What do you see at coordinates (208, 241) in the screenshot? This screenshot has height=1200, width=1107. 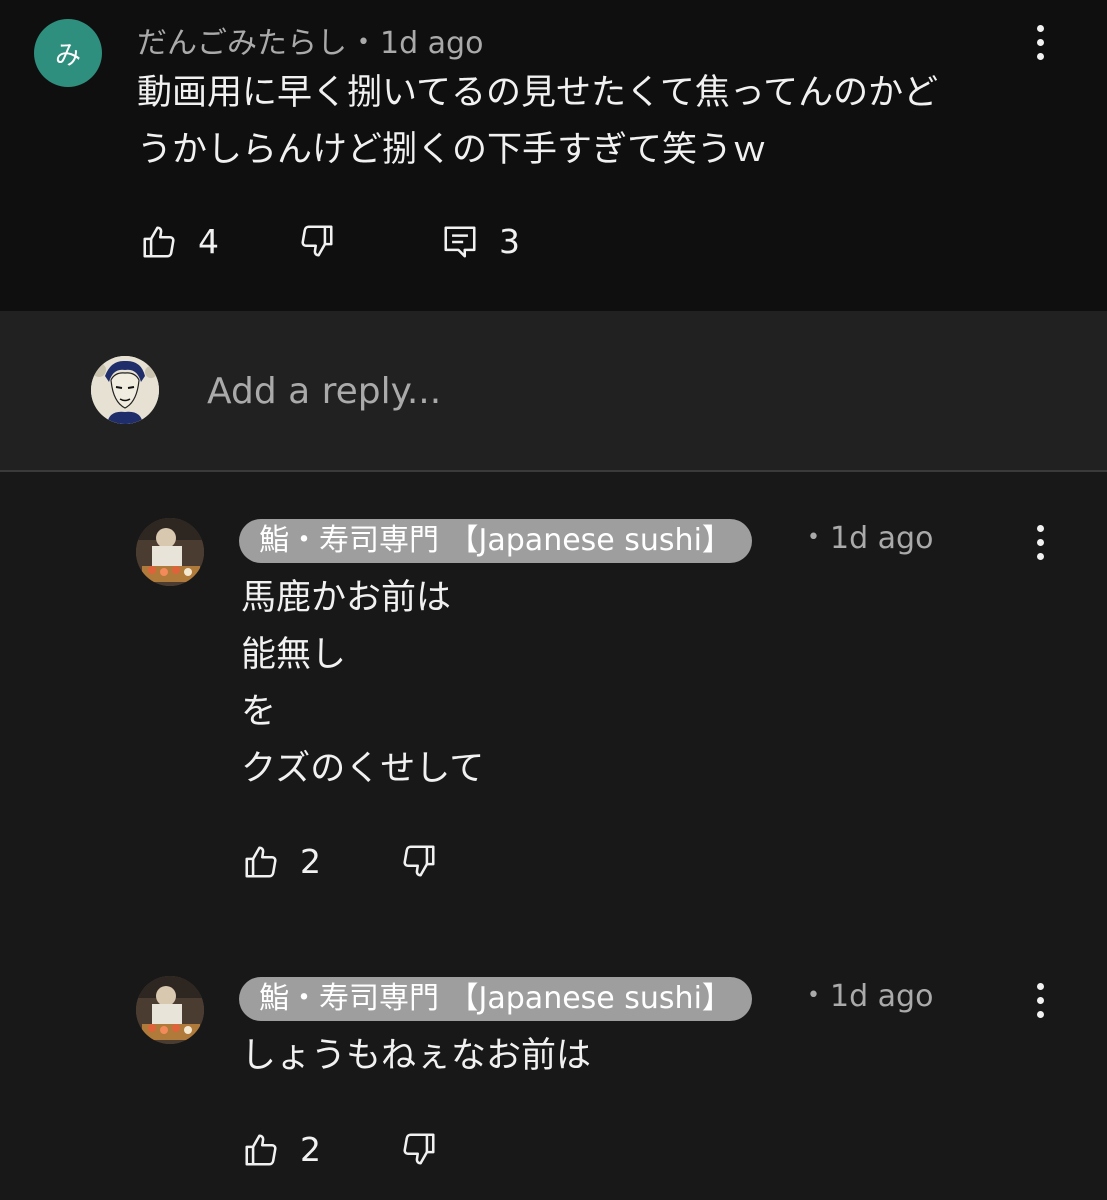 I see `like-count: 4` at bounding box center [208, 241].